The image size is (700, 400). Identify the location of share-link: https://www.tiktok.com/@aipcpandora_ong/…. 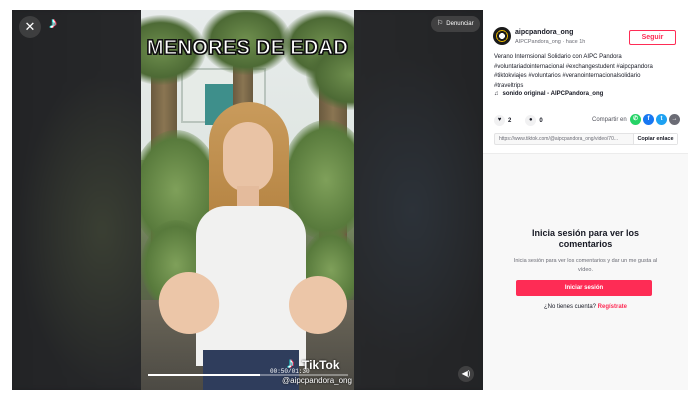
(564, 139).